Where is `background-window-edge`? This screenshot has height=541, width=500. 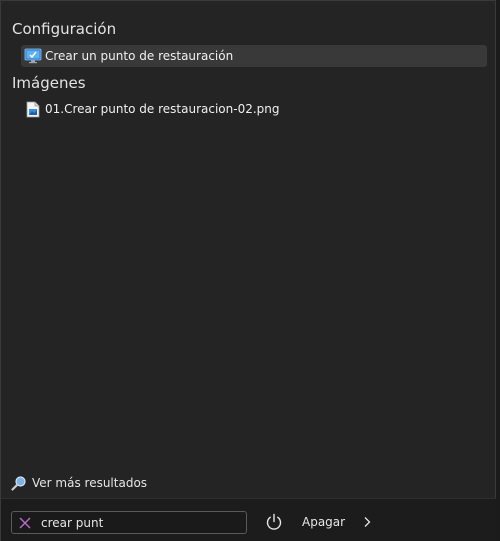 background-window-edge is located at coordinates (498, 270).